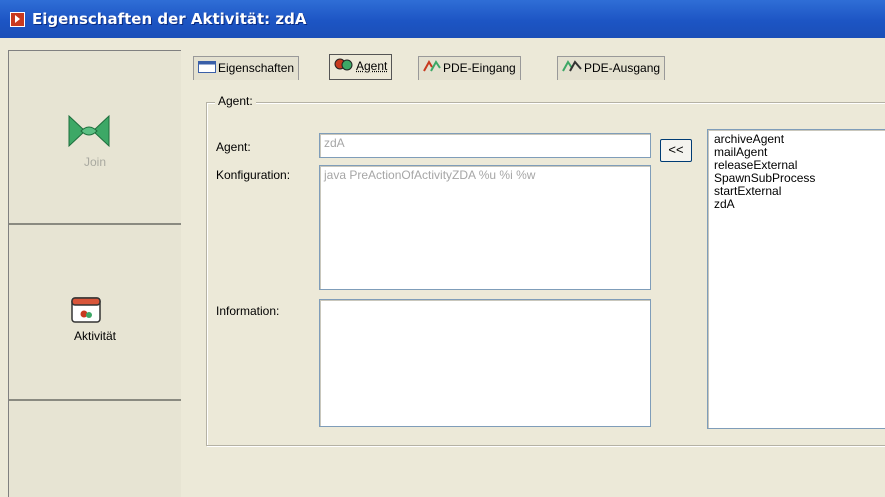  What do you see at coordinates (796, 191) in the screenshot?
I see `list-item: startExternal` at bounding box center [796, 191].